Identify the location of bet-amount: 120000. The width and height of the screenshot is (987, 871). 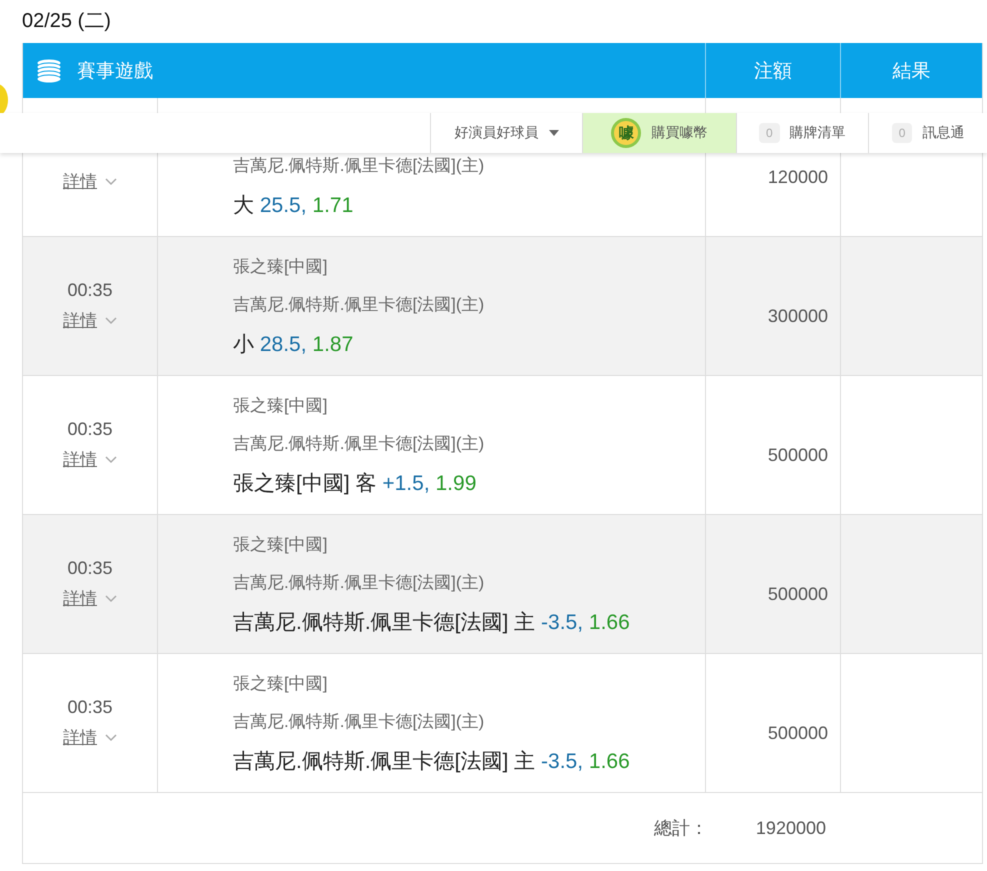
(798, 177).